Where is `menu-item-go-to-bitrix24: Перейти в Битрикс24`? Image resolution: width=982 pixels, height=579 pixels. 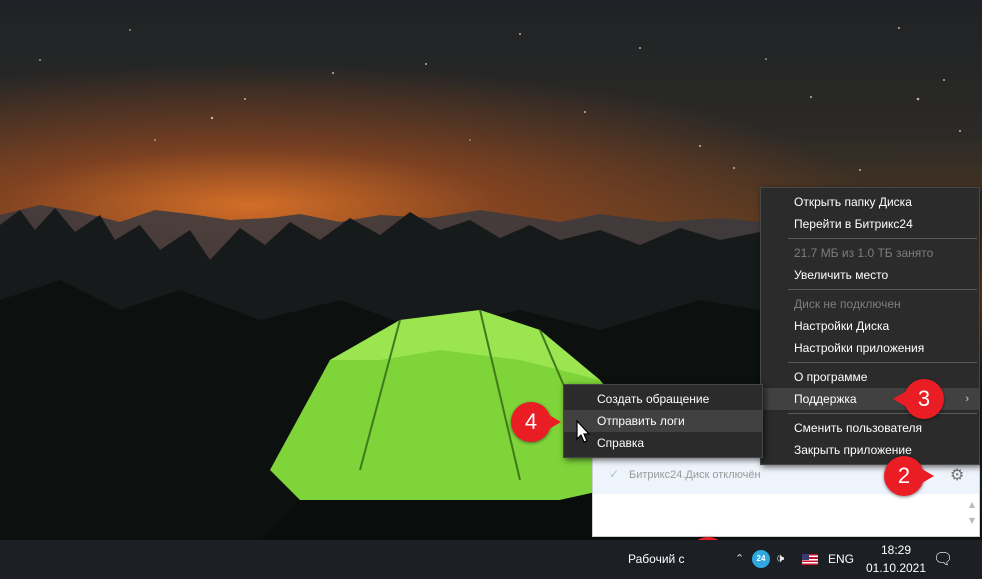
menu-item-go-to-bitrix24: Перейти в Битрикс24 is located at coordinates (870, 224).